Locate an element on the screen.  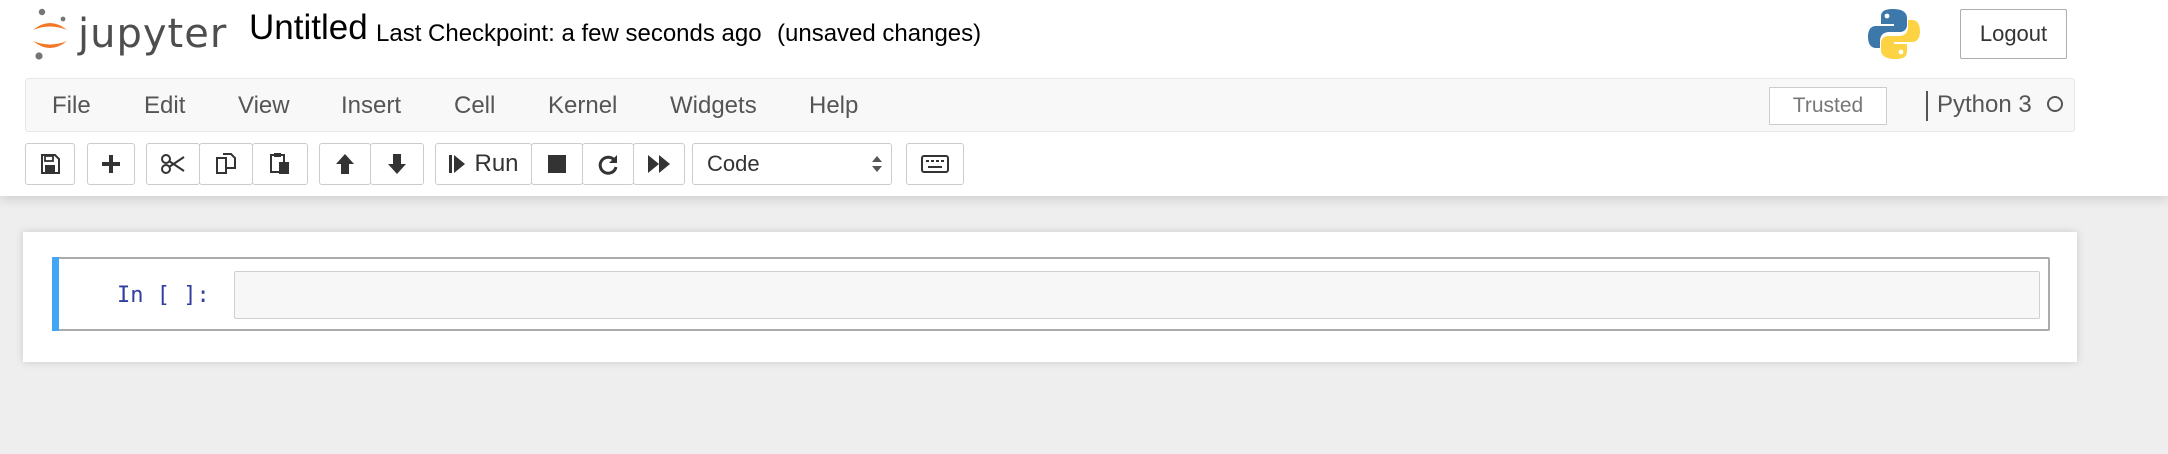
copy-button is located at coordinates (226, 164).